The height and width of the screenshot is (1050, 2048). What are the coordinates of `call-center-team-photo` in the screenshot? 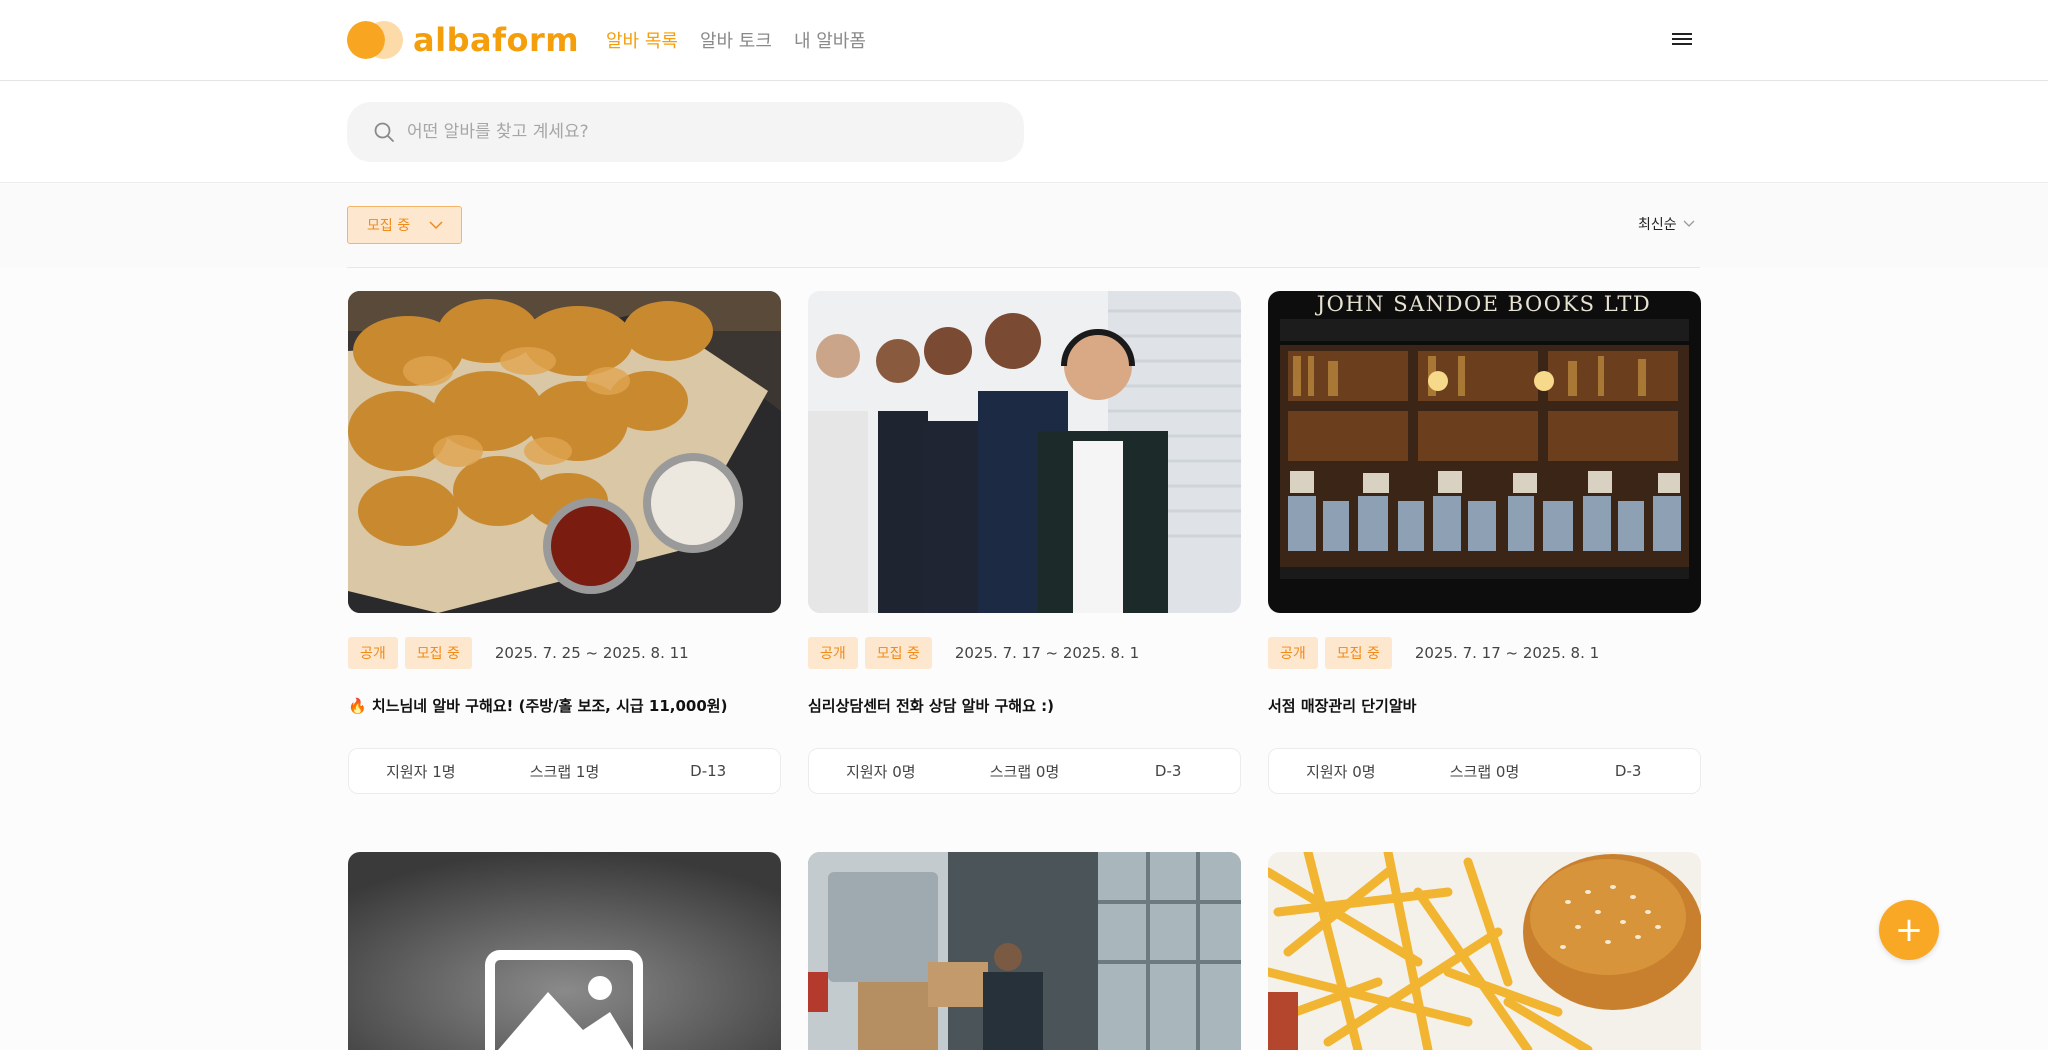 It's located at (1024, 452).